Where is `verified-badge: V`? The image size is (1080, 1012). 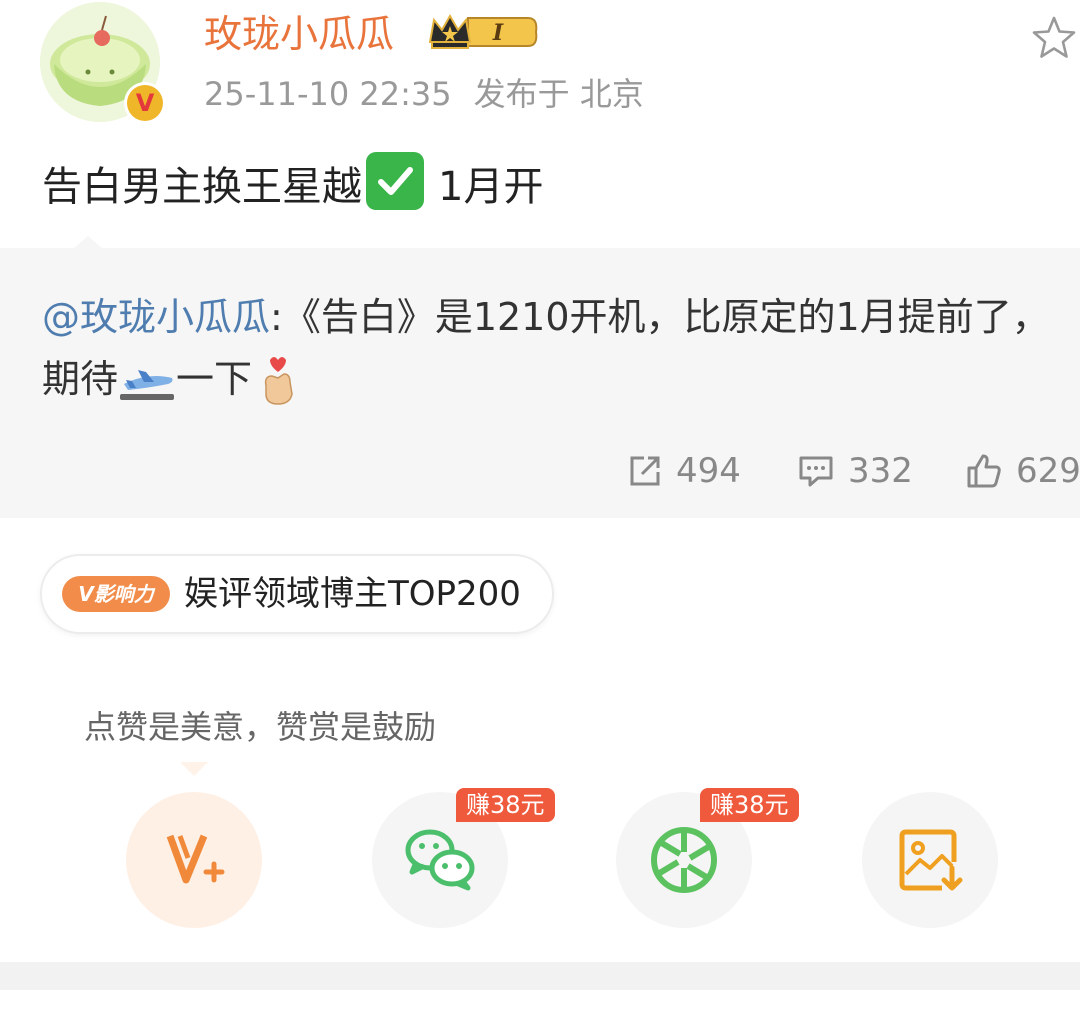 verified-badge: V is located at coordinates (145, 103).